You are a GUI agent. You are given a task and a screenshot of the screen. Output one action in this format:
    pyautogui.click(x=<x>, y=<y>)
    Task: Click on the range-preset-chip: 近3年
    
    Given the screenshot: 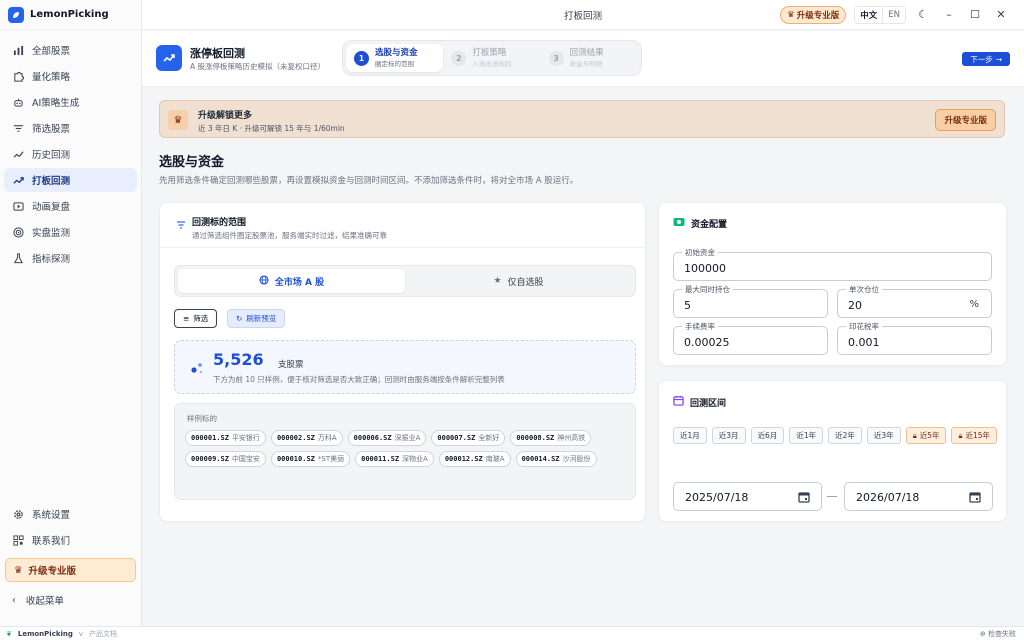 What is the action you would take?
    pyautogui.click(x=883, y=435)
    